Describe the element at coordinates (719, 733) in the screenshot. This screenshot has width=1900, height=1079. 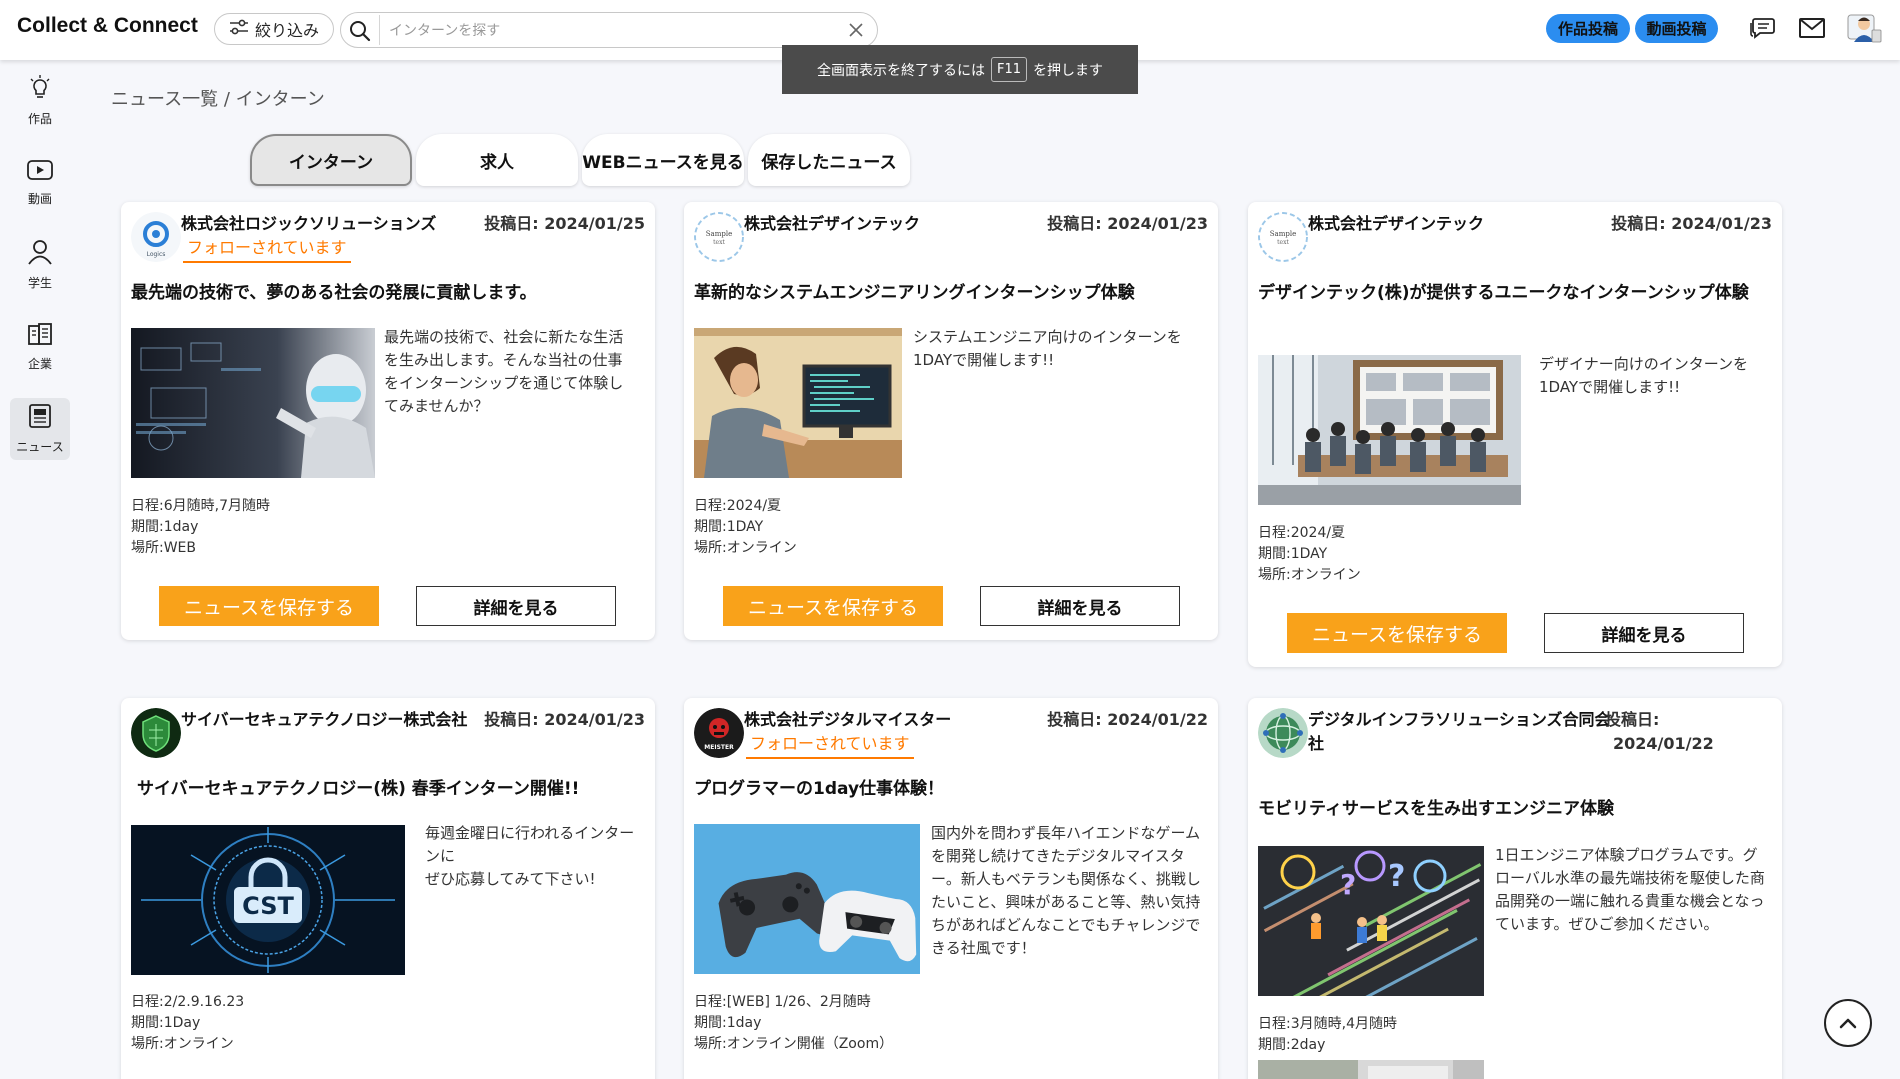
I see `company-avatar: MEISTER` at that location.